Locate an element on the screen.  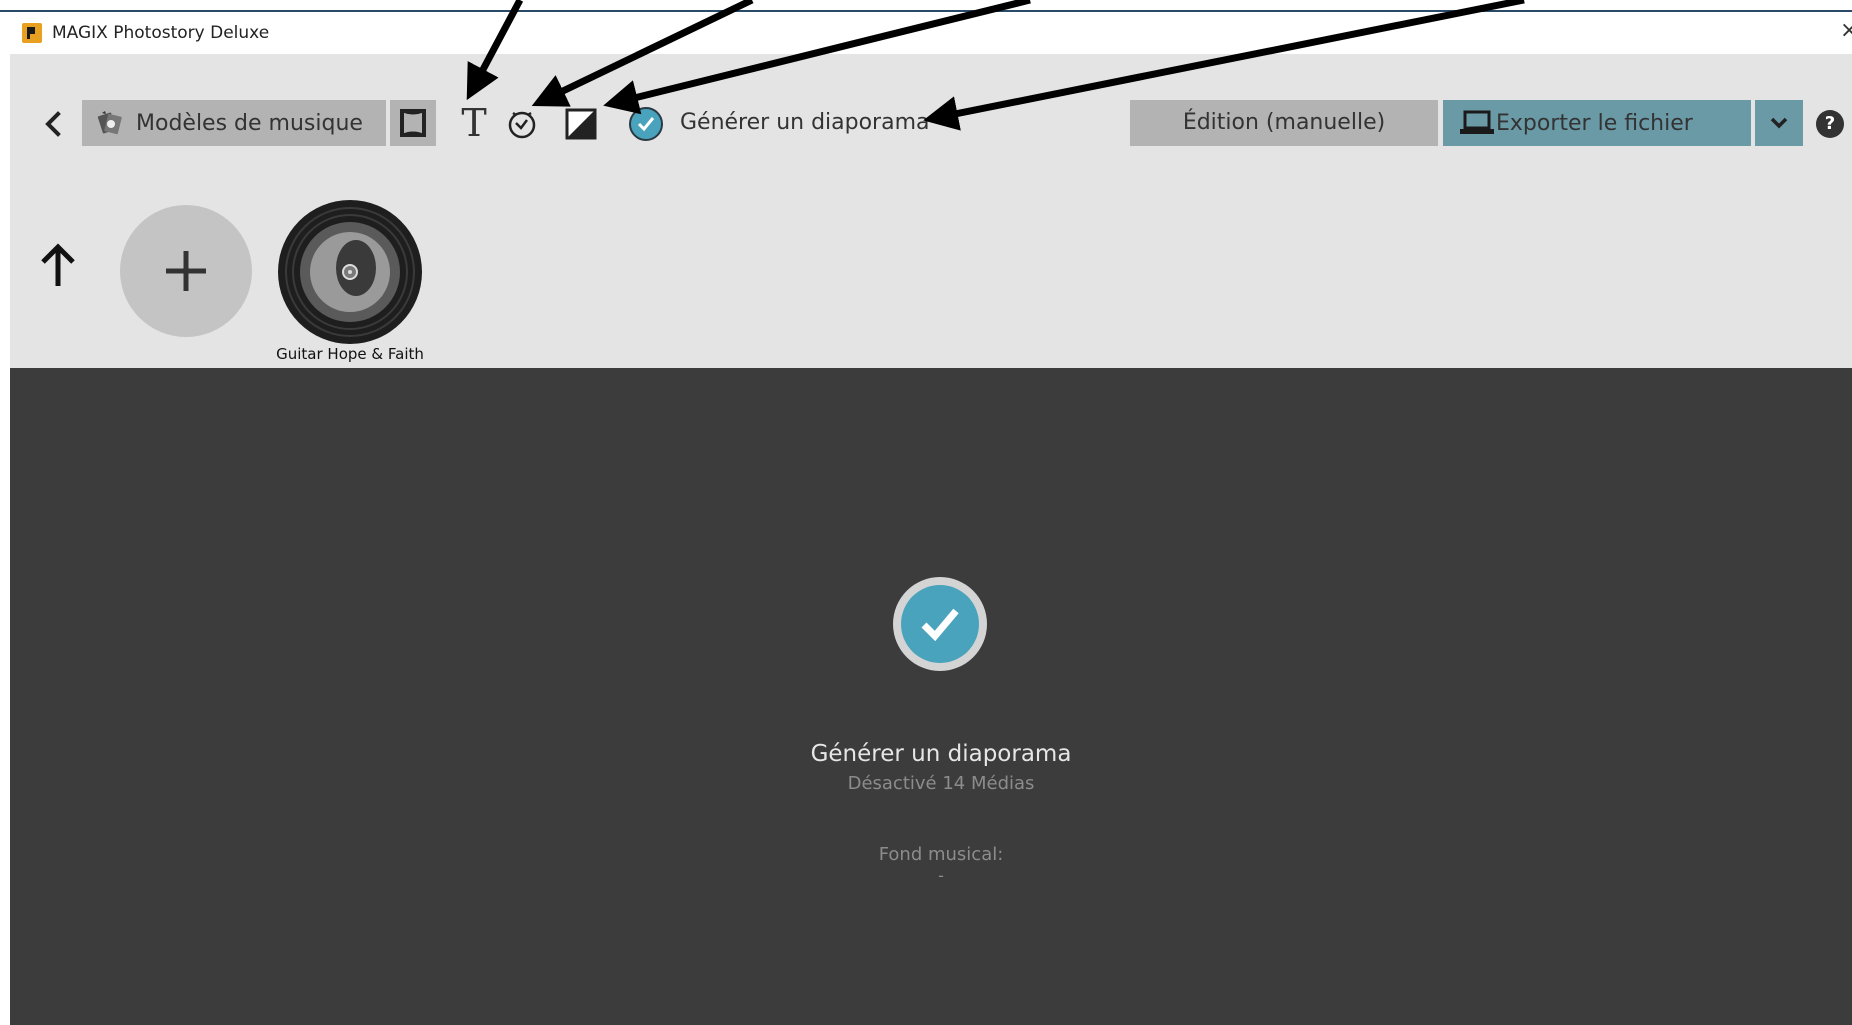
export-dropdown-button is located at coordinates (1779, 123).